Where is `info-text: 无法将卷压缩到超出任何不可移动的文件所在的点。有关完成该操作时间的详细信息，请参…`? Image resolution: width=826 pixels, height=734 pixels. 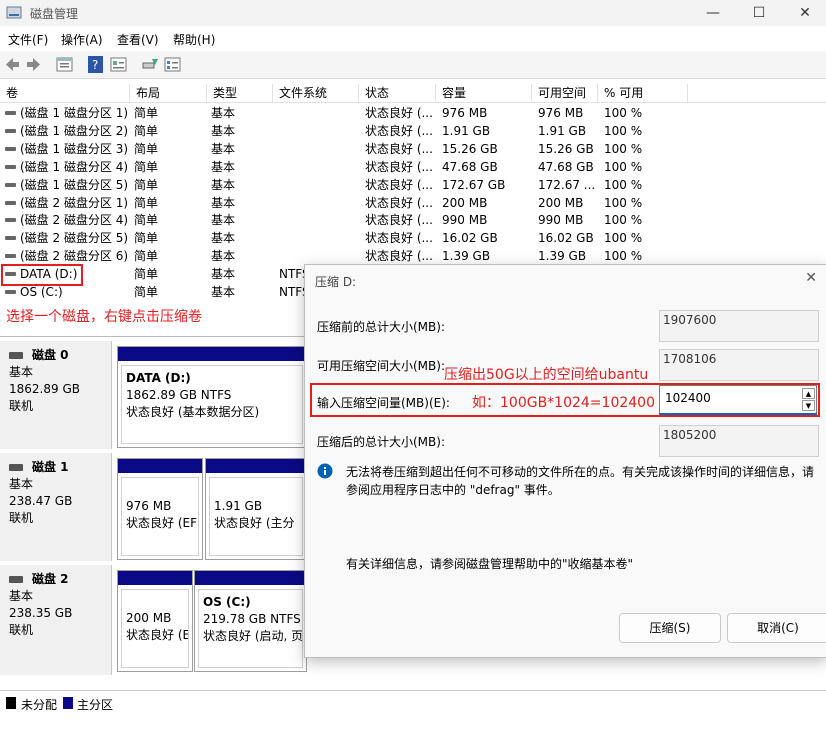 info-text: 无法将卷压缩到超出任何不可移动的文件所在的点。有关完成该操作时间的详细信息，请参… is located at coordinates (580, 481).